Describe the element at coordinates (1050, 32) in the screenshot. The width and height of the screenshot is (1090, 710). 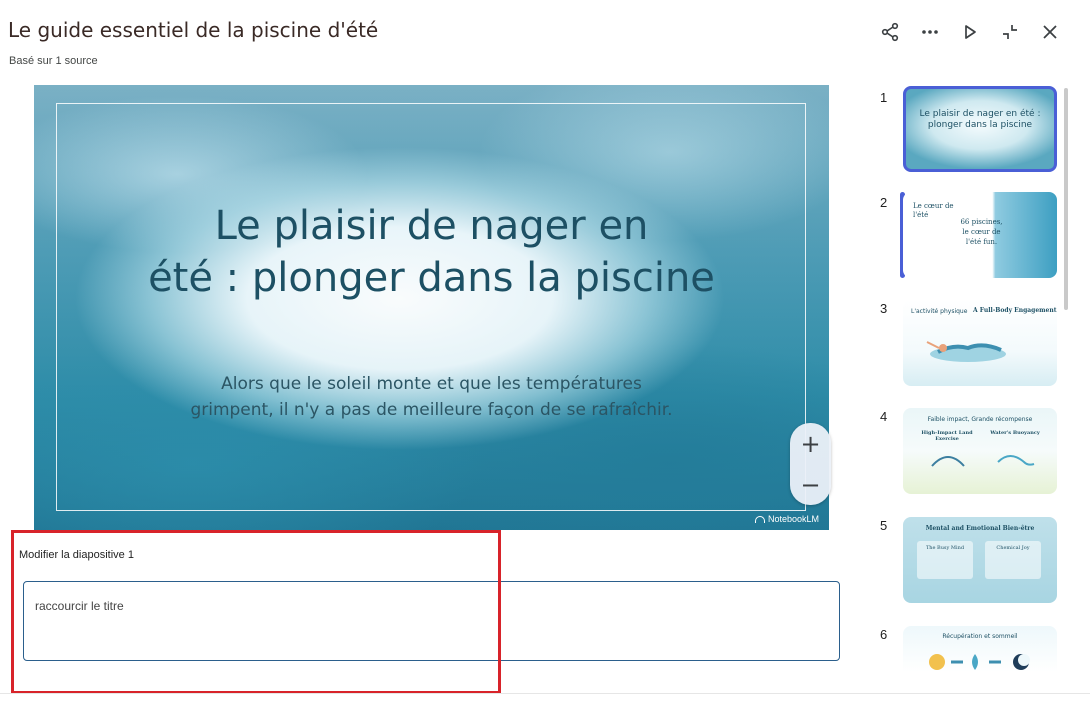
I see `close-icon` at that location.